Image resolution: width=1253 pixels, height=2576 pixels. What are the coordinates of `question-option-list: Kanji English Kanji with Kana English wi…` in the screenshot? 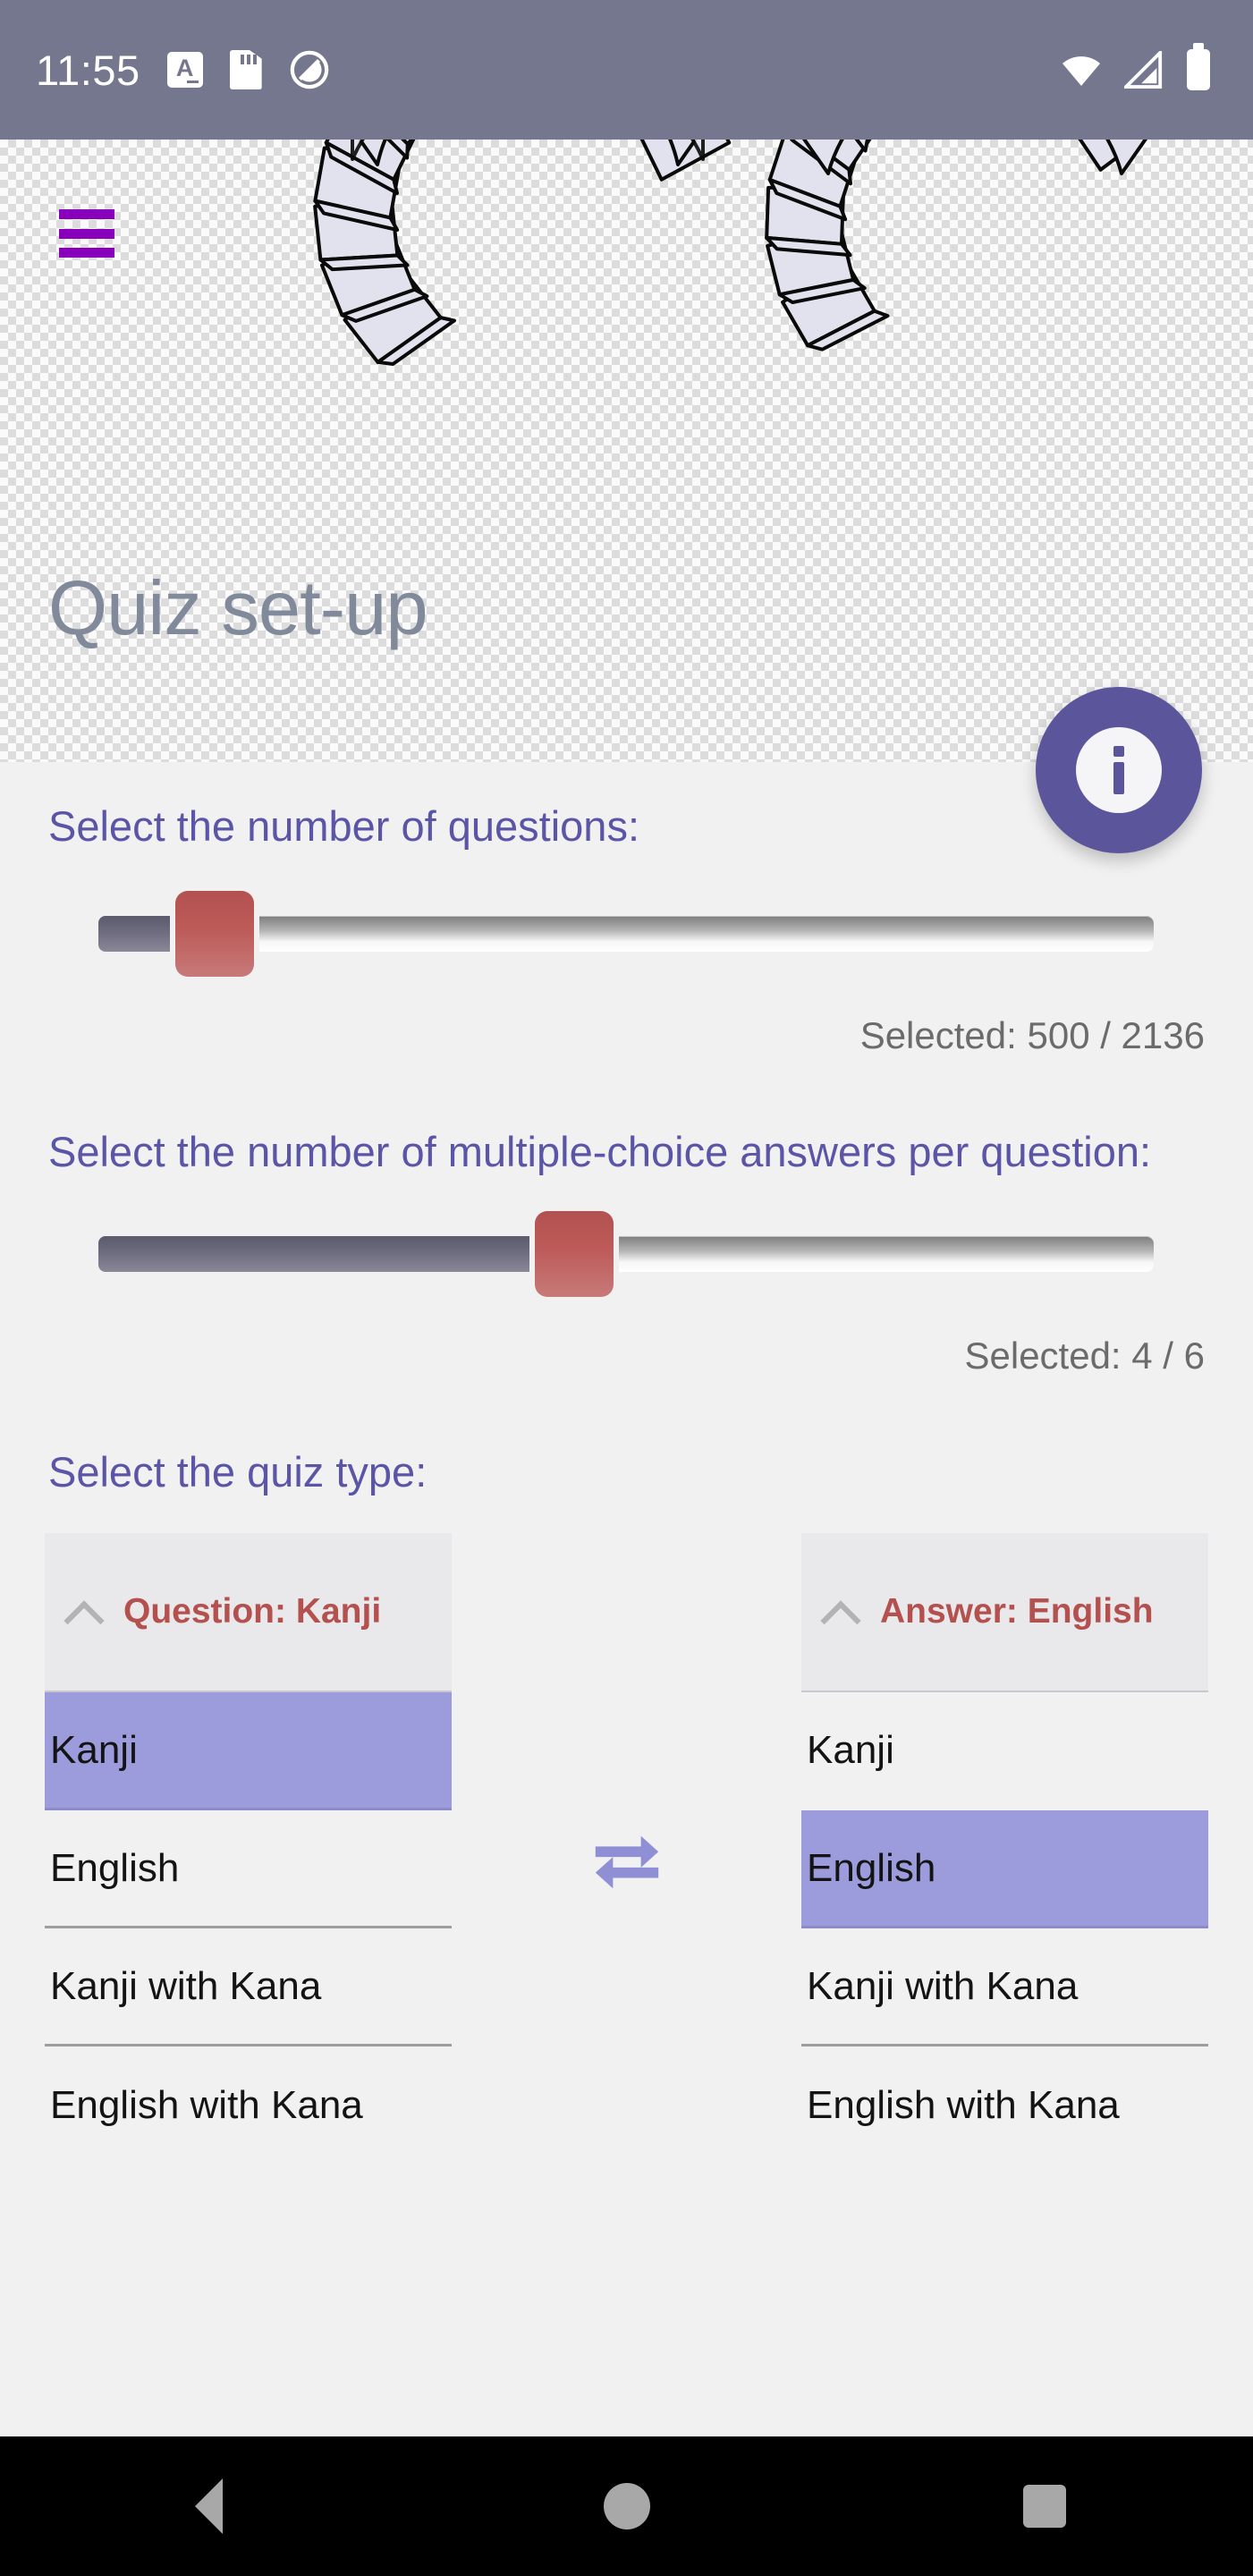 It's located at (248, 1928).